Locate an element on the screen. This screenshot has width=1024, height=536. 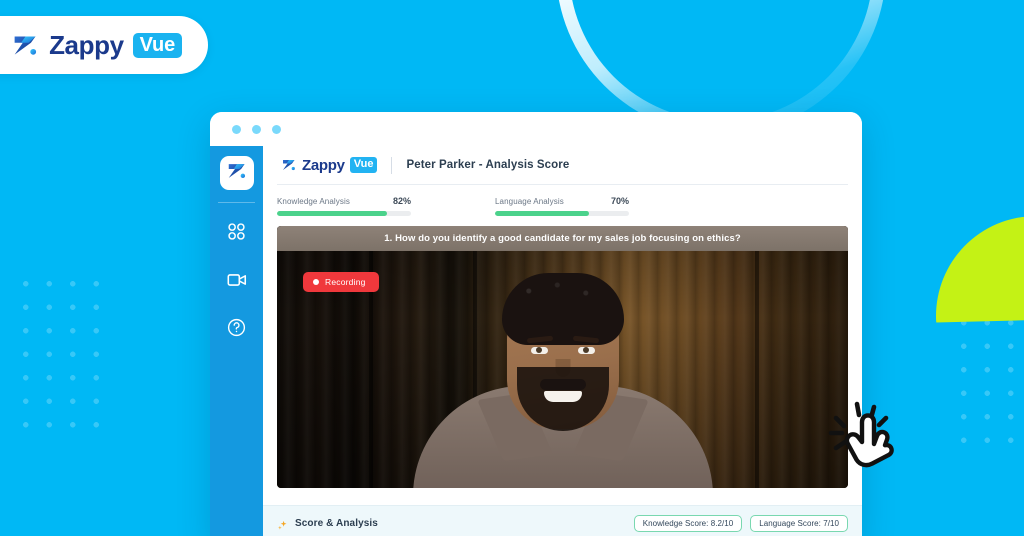
question-circle-icon is located at coordinates (236, 330).